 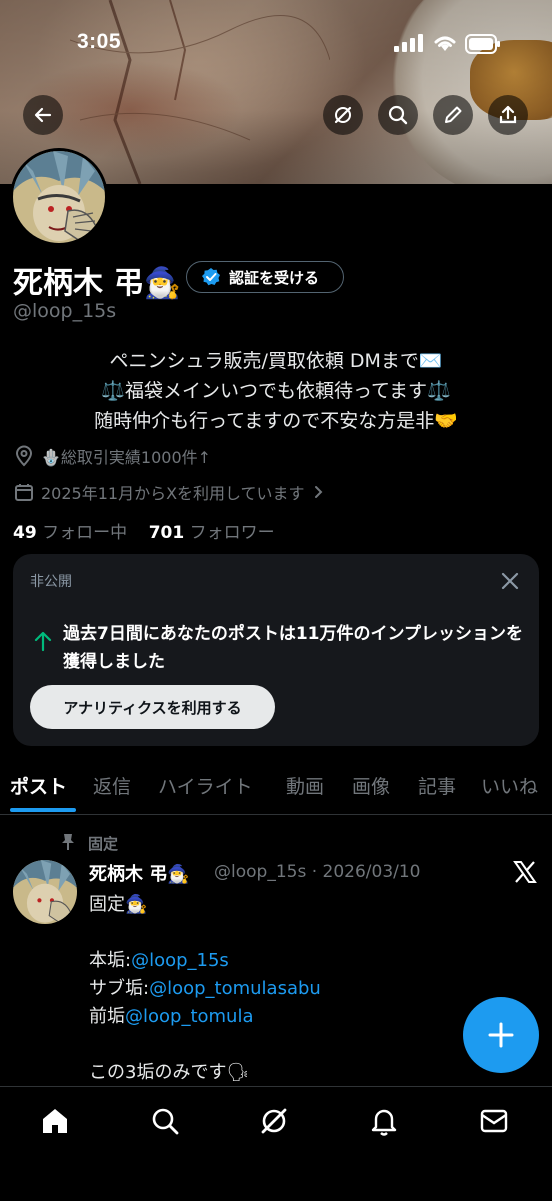 What do you see at coordinates (173, 493) in the screenshot?
I see `joined-text: 2025年11月からXを利用しています` at bounding box center [173, 493].